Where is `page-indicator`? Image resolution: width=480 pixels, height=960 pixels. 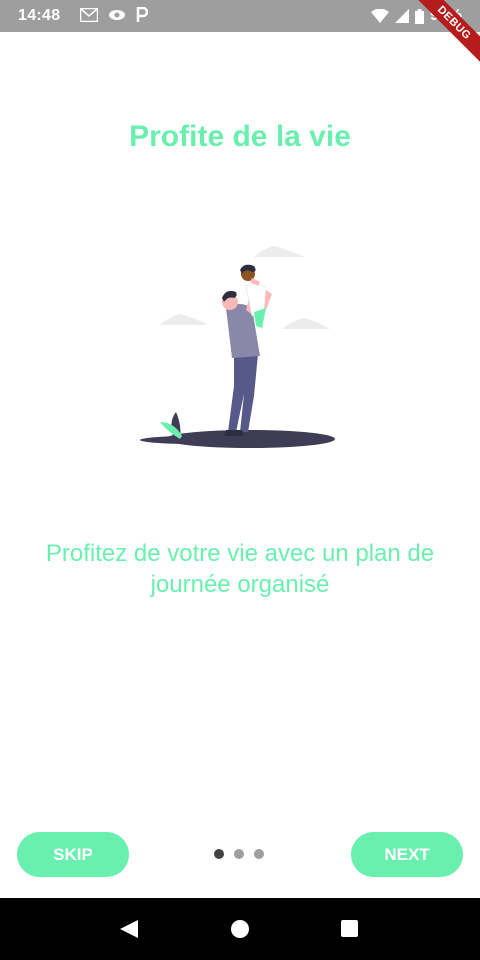 page-indicator is located at coordinates (239, 854).